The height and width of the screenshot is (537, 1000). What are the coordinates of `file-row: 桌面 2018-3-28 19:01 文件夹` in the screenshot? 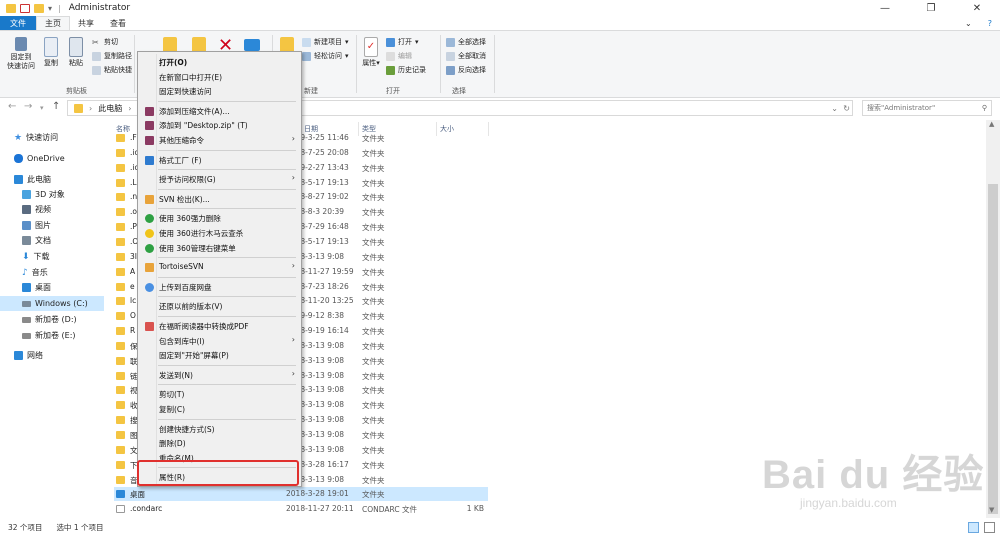 It's located at (301, 494).